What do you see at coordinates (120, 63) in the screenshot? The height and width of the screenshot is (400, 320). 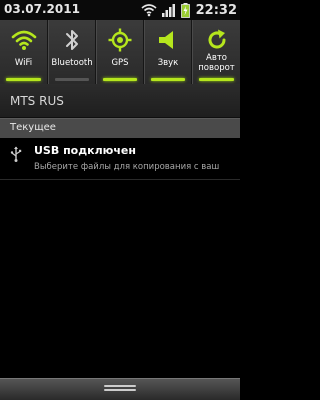 I see `toggle-gps-label: GPS` at bounding box center [120, 63].